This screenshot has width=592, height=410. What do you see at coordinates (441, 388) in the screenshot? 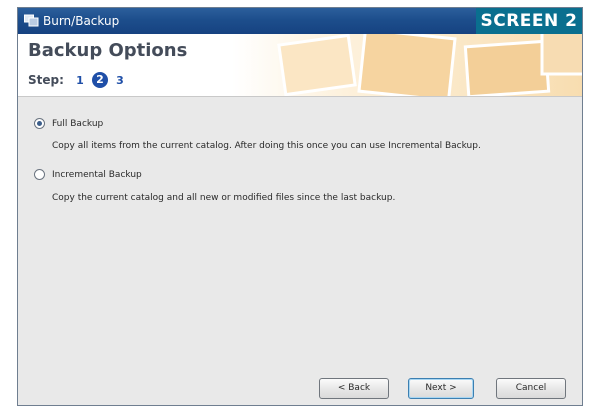
I see `next-button: Next >` at bounding box center [441, 388].